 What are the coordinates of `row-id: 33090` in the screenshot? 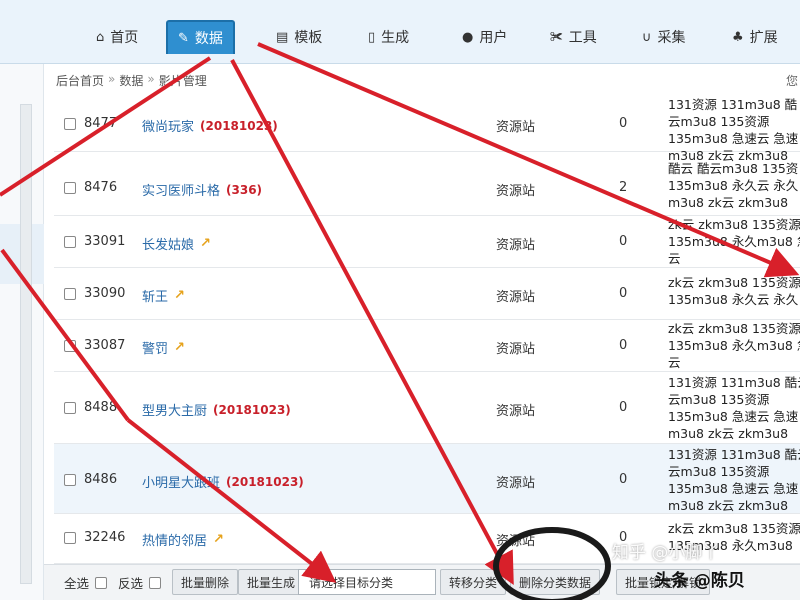 It's located at (105, 293).